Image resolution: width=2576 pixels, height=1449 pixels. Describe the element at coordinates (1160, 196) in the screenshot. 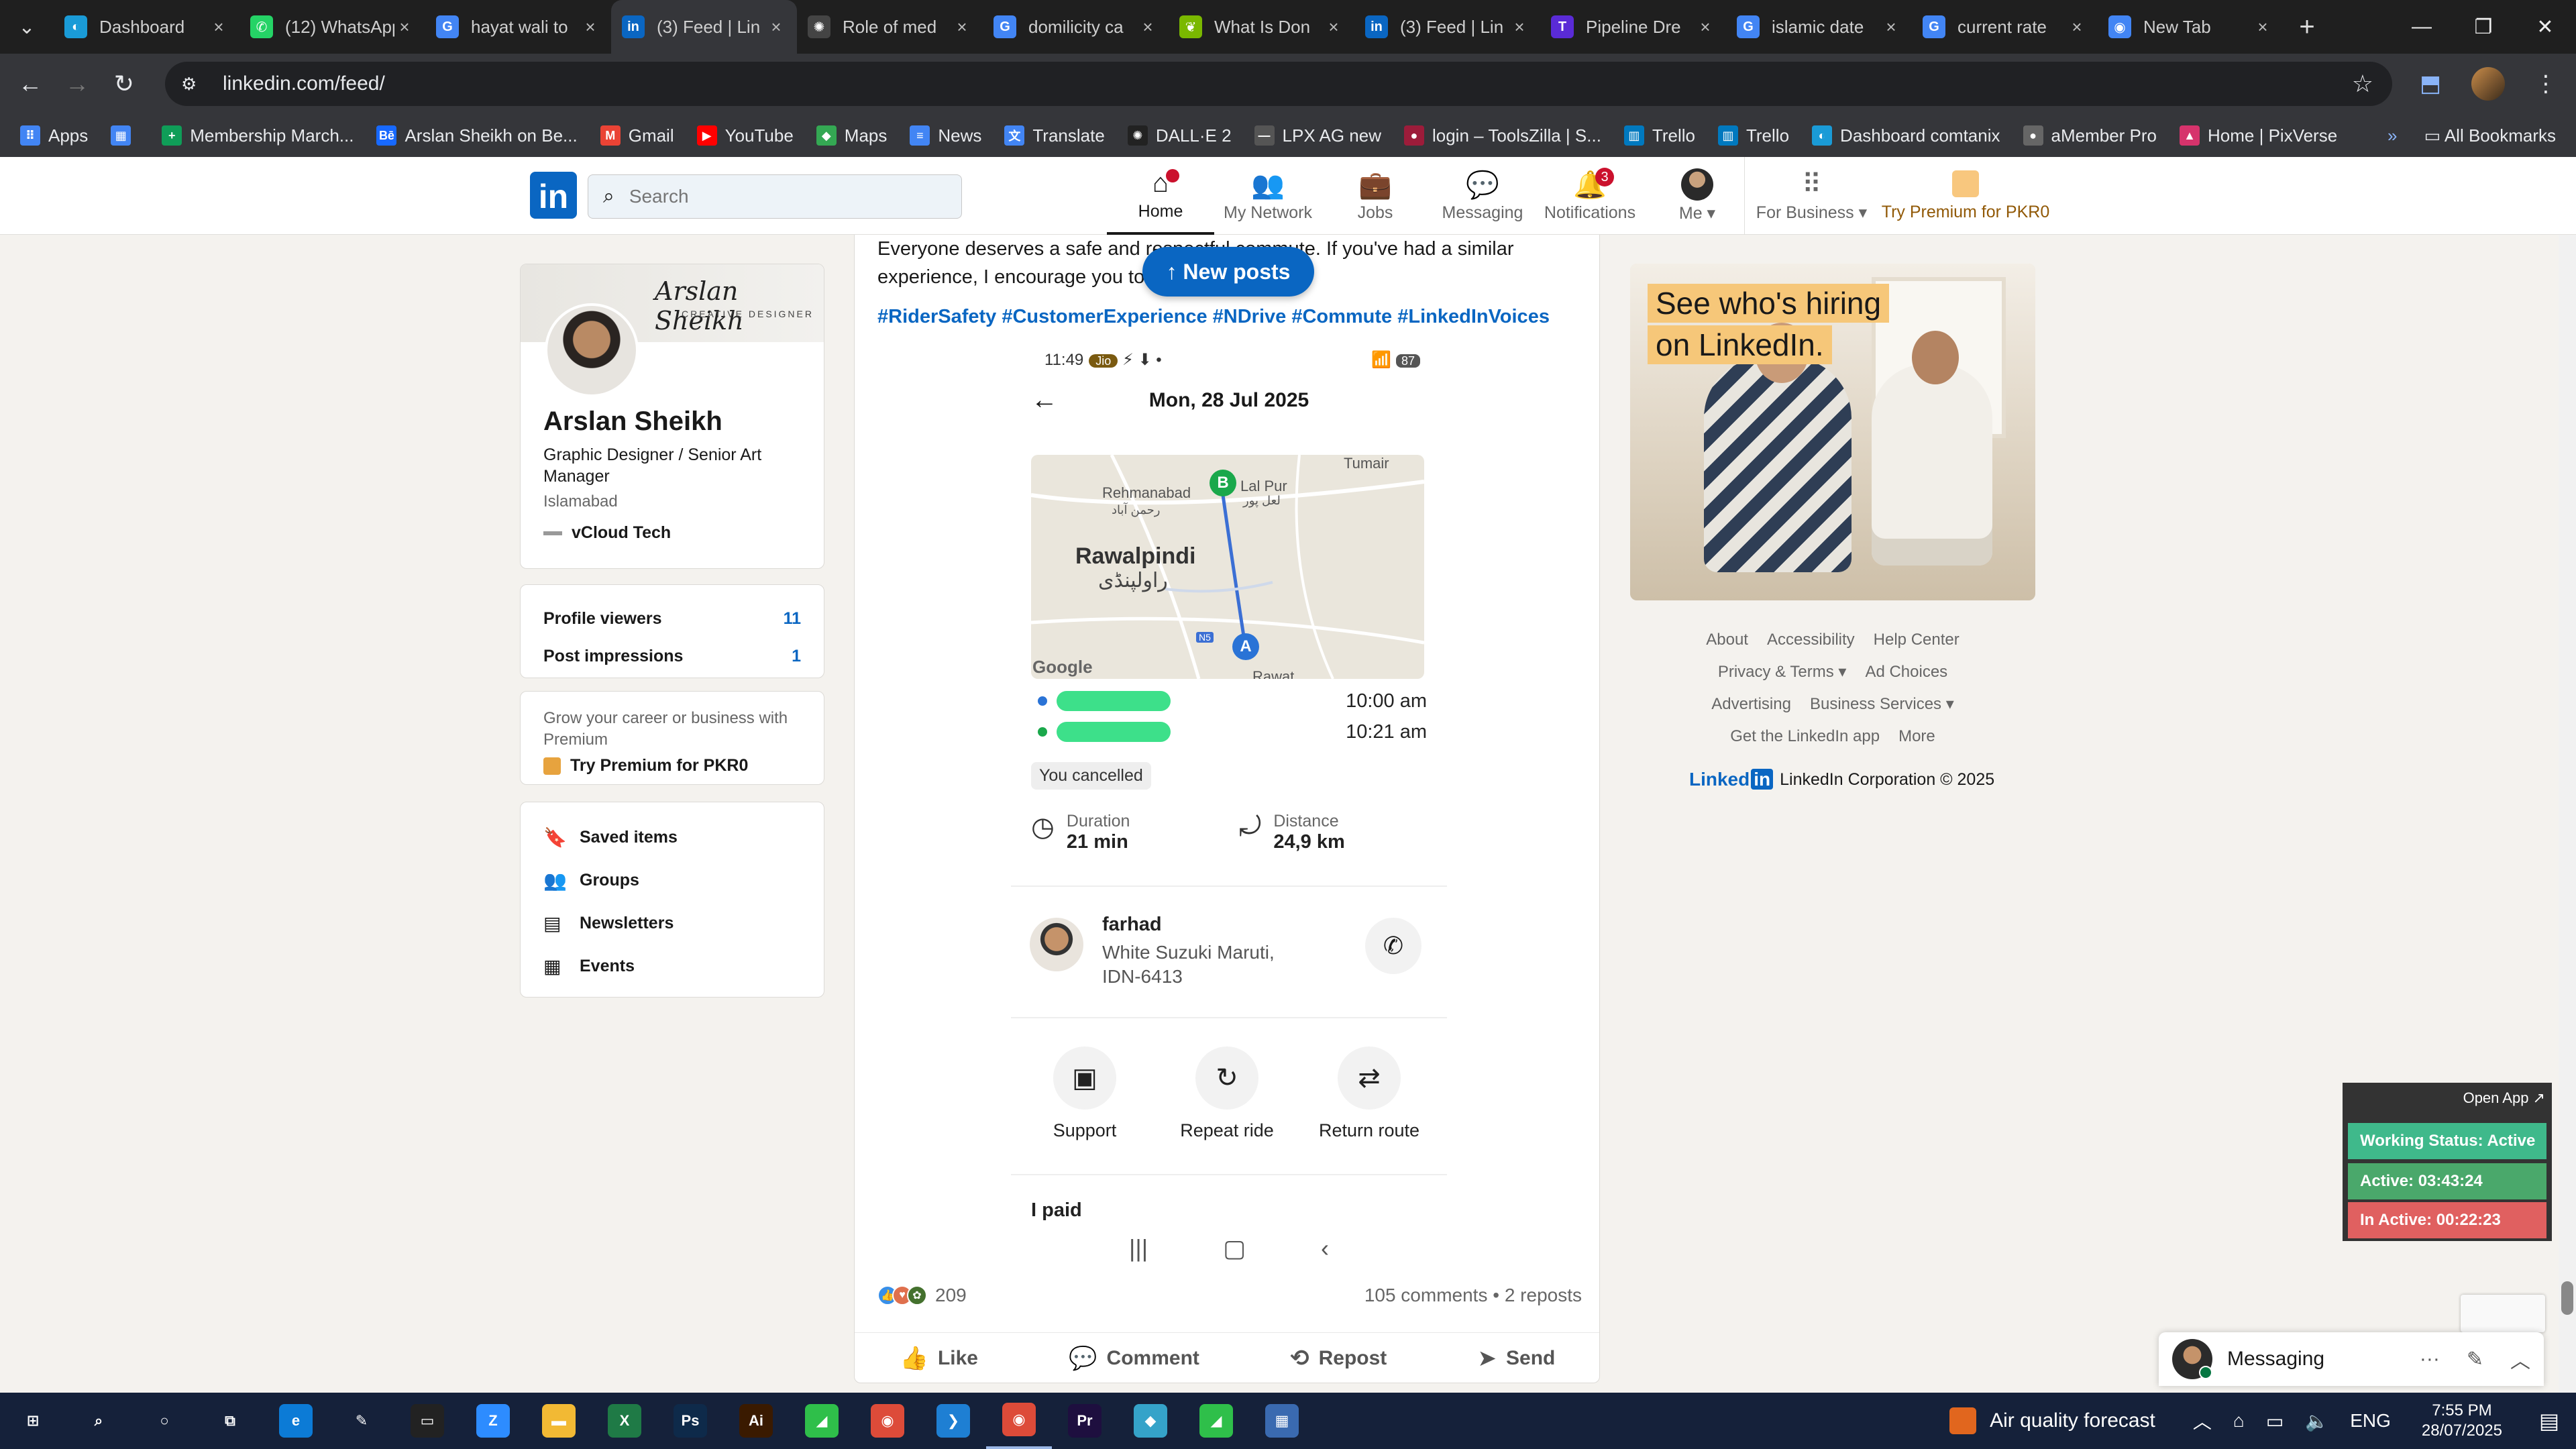

I see `nav-home: ⌂ Home` at that location.